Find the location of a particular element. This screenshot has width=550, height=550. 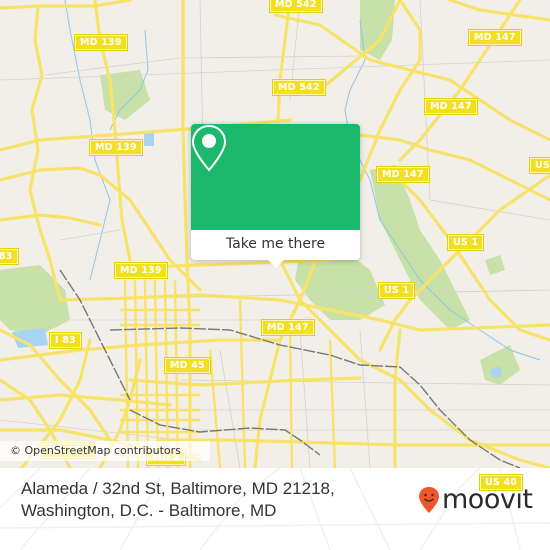

address-line-1: Alameda / 32nd St, Baltimore, MD 21218, is located at coordinates (178, 488).